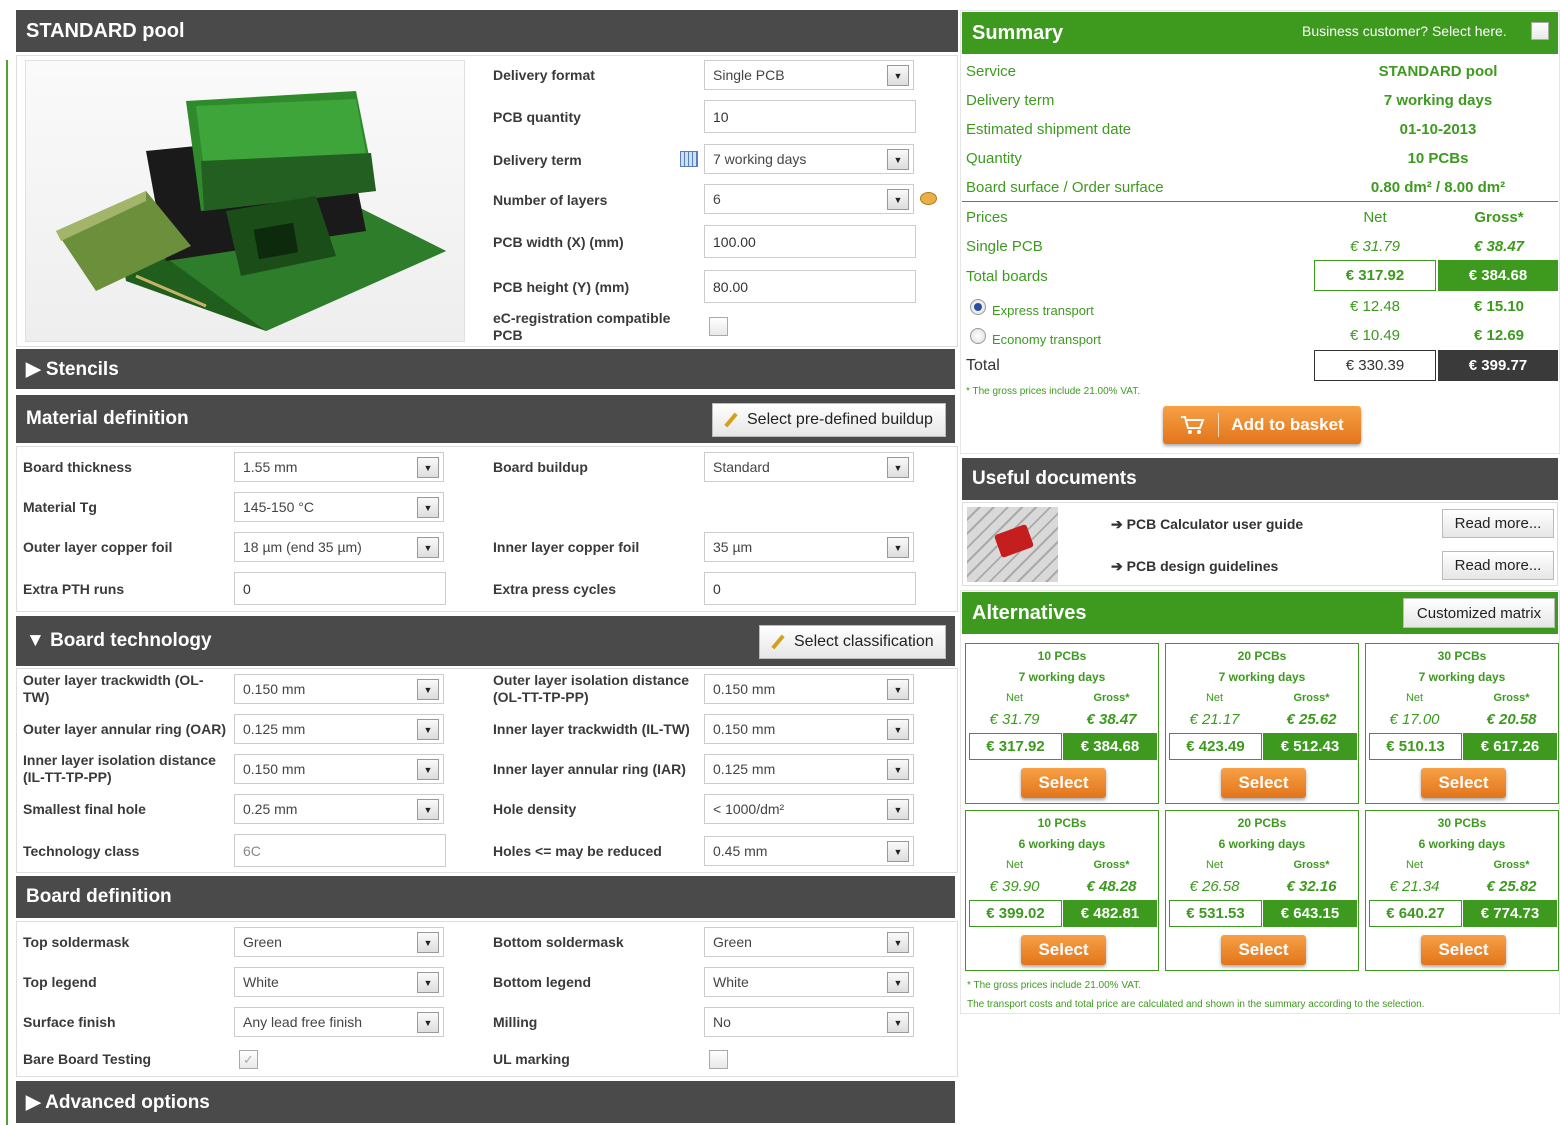 The image size is (1560, 1125). What do you see at coordinates (809, 159) in the screenshot?
I see `delivery-term-select: 7 working days ▼` at bounding box center [809, 159].